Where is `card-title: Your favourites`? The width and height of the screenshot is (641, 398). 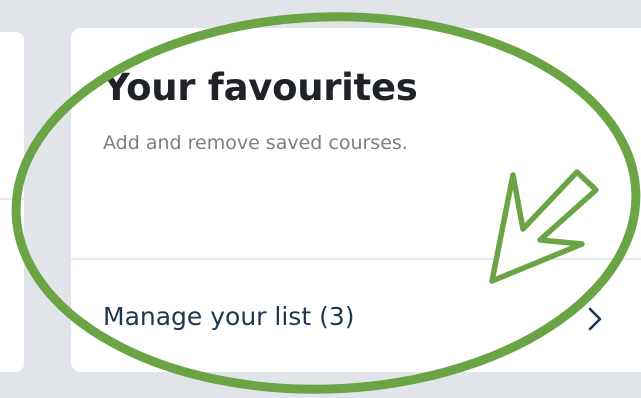 card-title: Your favourites is located at coordinates (260, 87).